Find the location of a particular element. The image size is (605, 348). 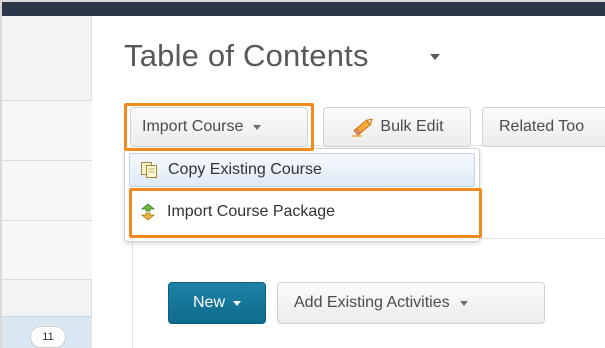

new-button: New is located at coordinates (217, 303).